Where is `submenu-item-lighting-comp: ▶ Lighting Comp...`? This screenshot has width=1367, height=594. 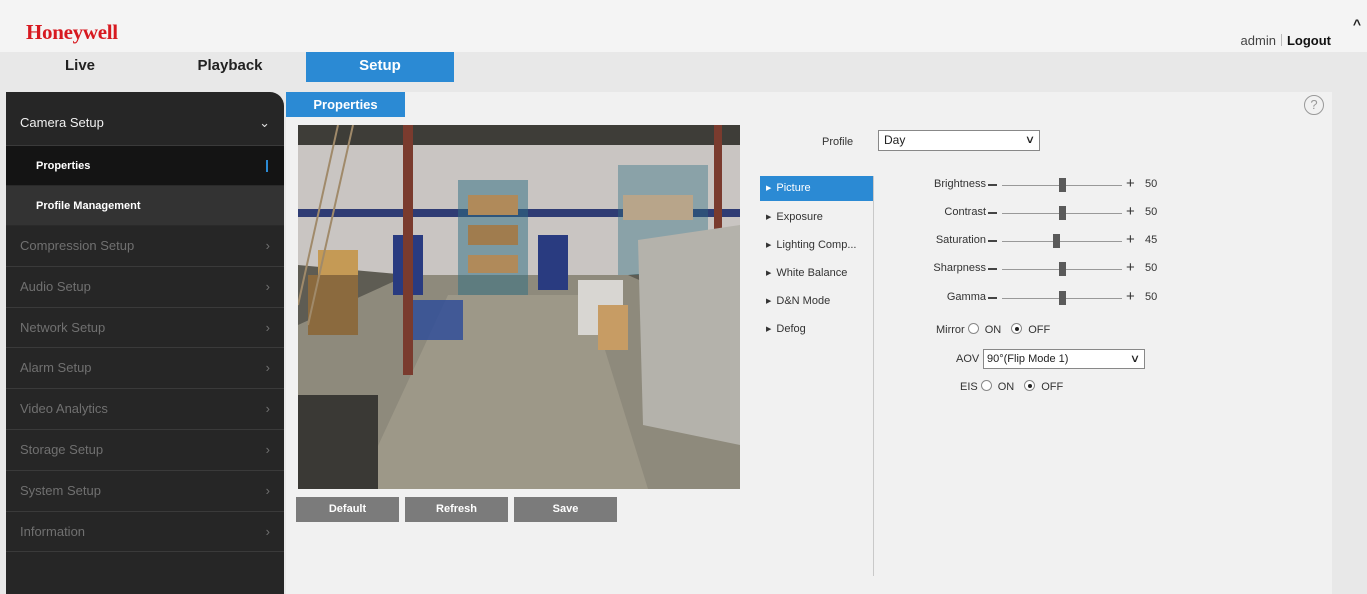
submenu-item-lighting-comp: ▶ Lighting Comp... is located at coordinates (816, 245).